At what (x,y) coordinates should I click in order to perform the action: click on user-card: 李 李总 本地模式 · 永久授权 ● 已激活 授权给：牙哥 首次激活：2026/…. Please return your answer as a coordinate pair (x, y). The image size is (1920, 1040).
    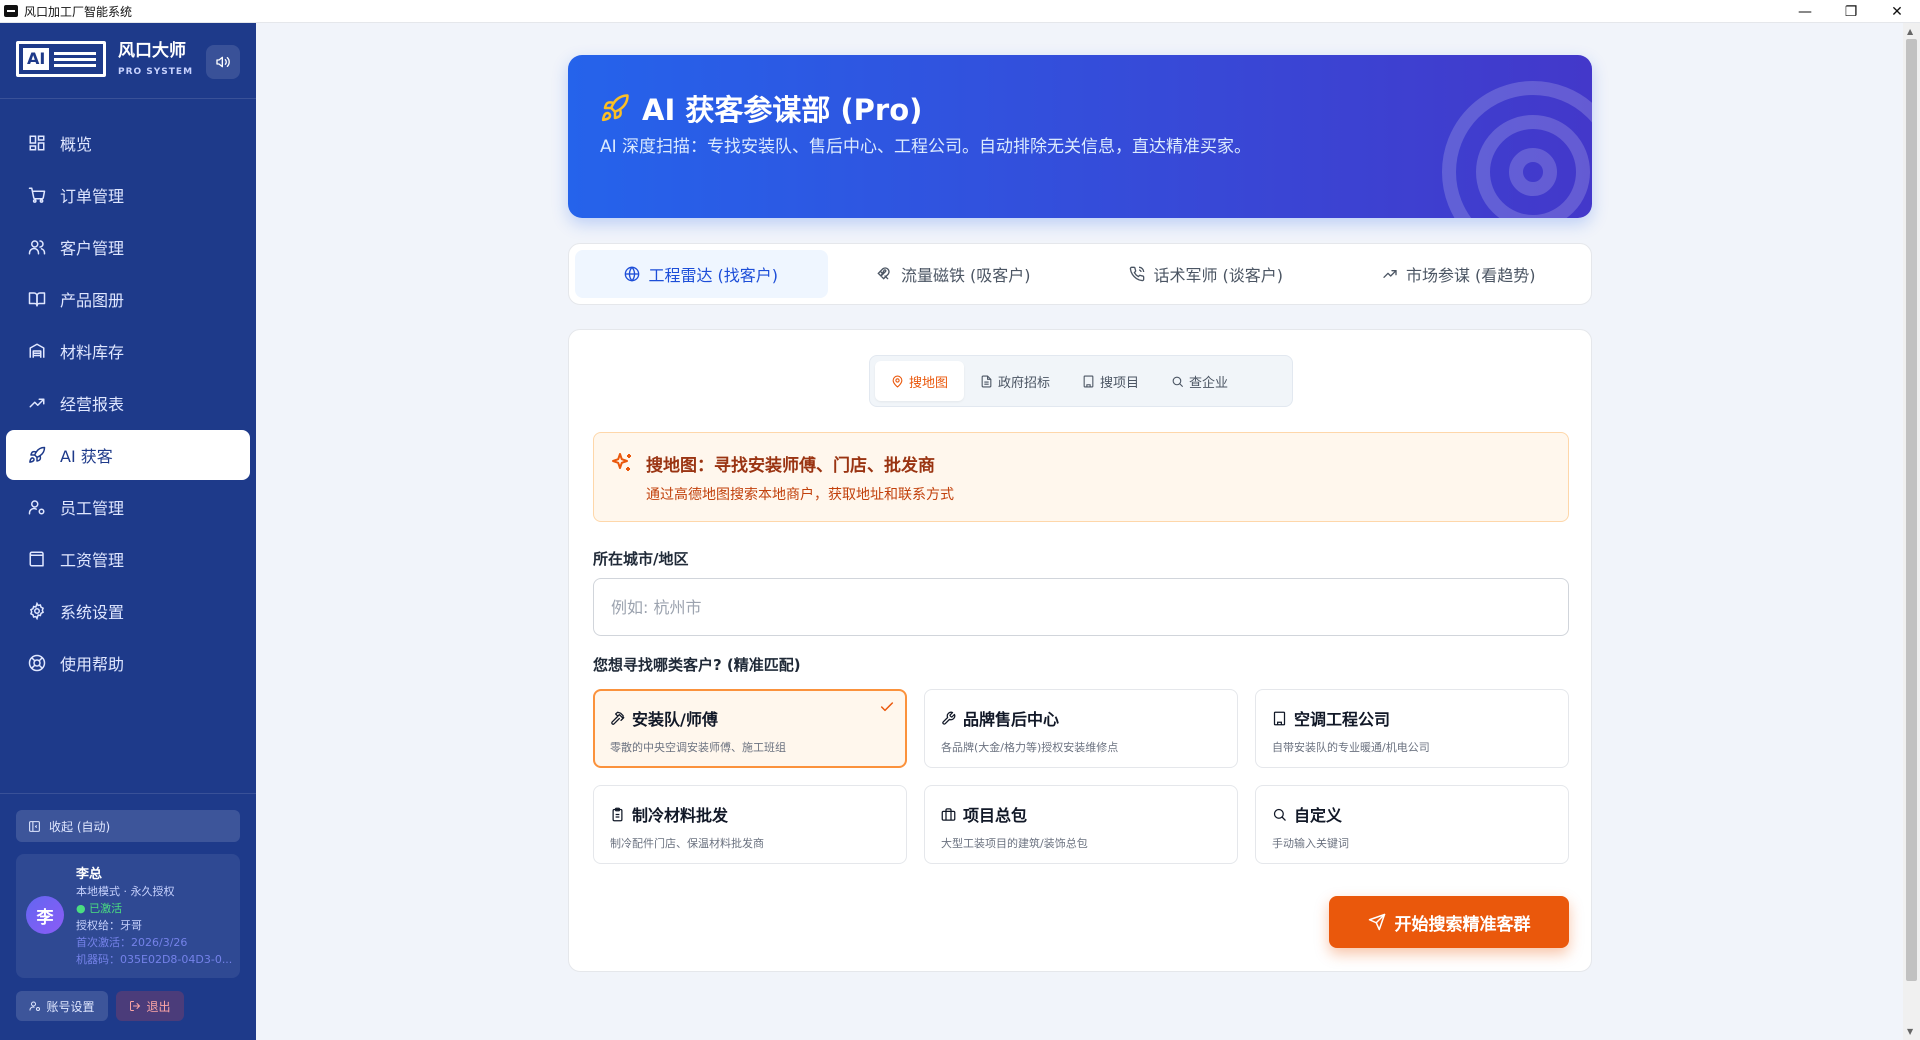
    Looking at the image, I should click on (128, 916).